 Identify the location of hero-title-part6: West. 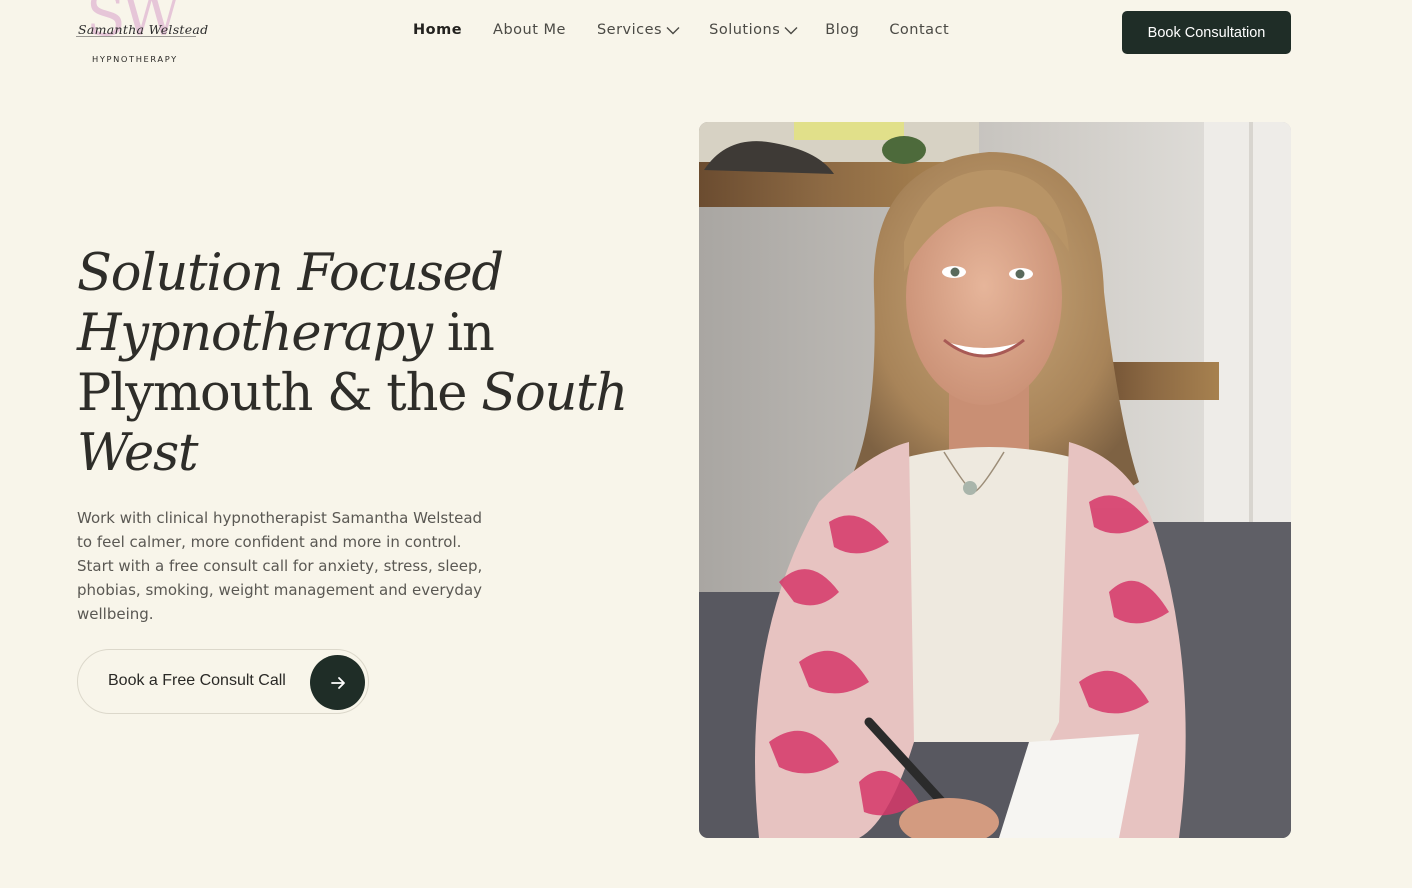
(138, 453).